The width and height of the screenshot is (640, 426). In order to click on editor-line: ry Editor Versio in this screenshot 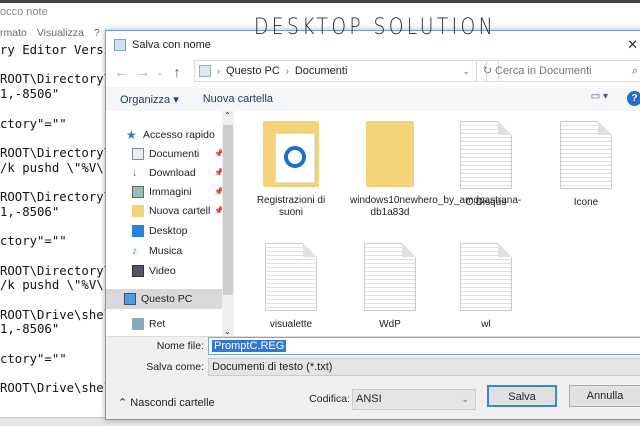, I will do `click(59, 50)`.